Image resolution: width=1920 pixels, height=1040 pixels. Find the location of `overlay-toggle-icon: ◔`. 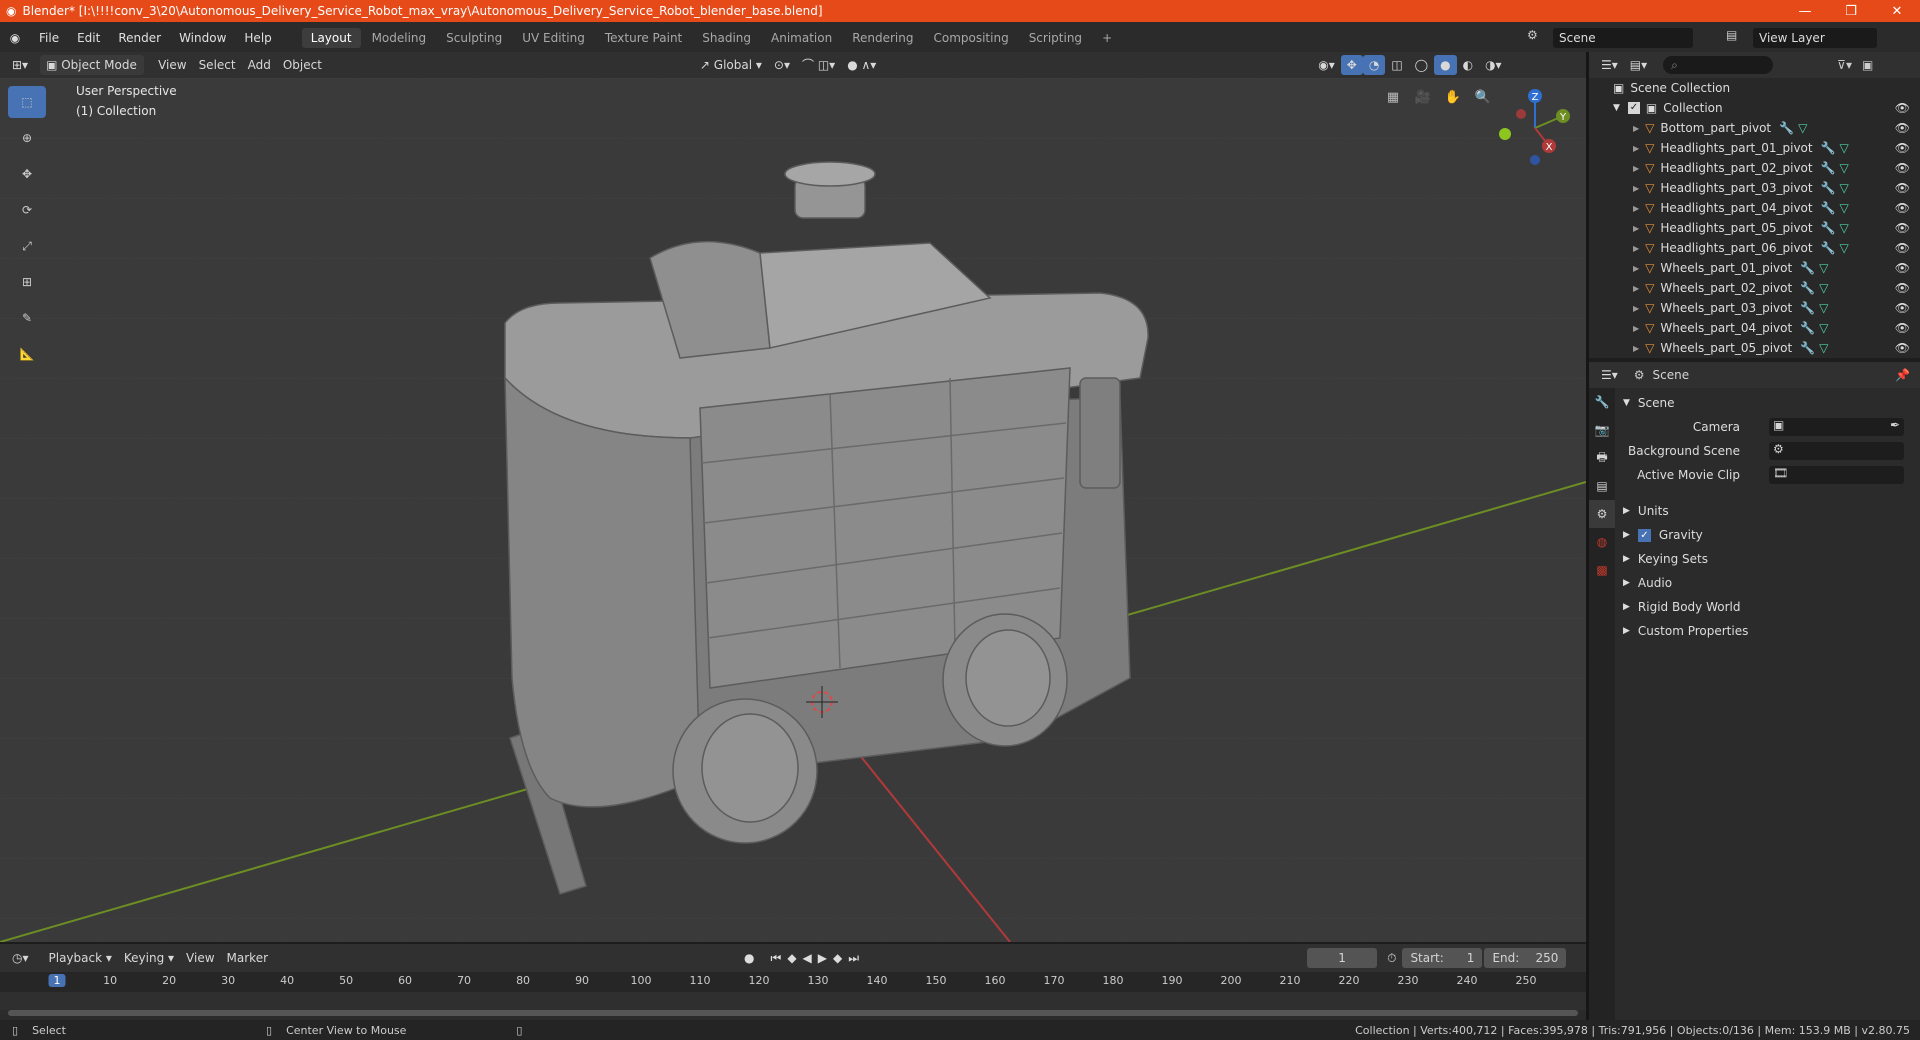

overlay-toggle-icon: ◔ is located at coordinates (1374, 65).